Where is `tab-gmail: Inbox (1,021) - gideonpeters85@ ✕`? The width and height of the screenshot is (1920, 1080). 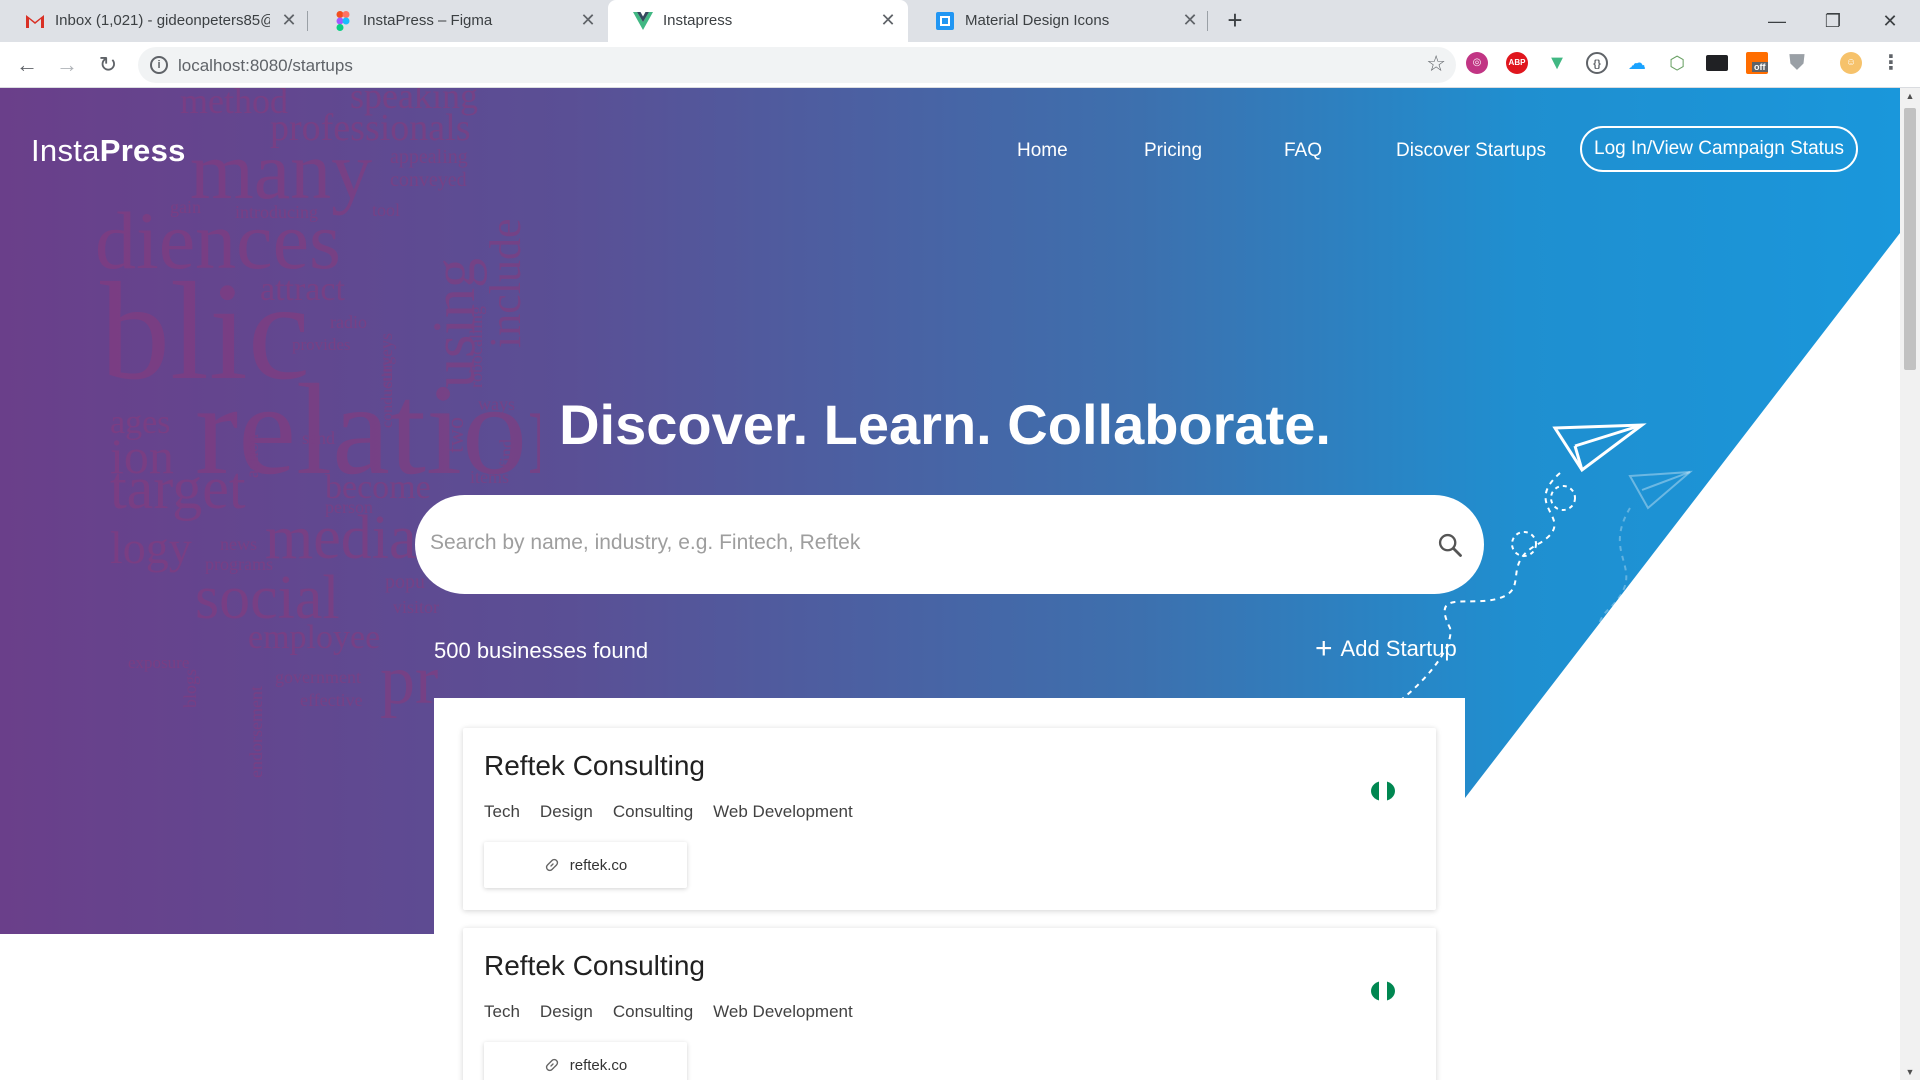
tab-gmail: Inbox (1,021) - gideonpeters85@ ✕ is located at coordinates (152, 21).